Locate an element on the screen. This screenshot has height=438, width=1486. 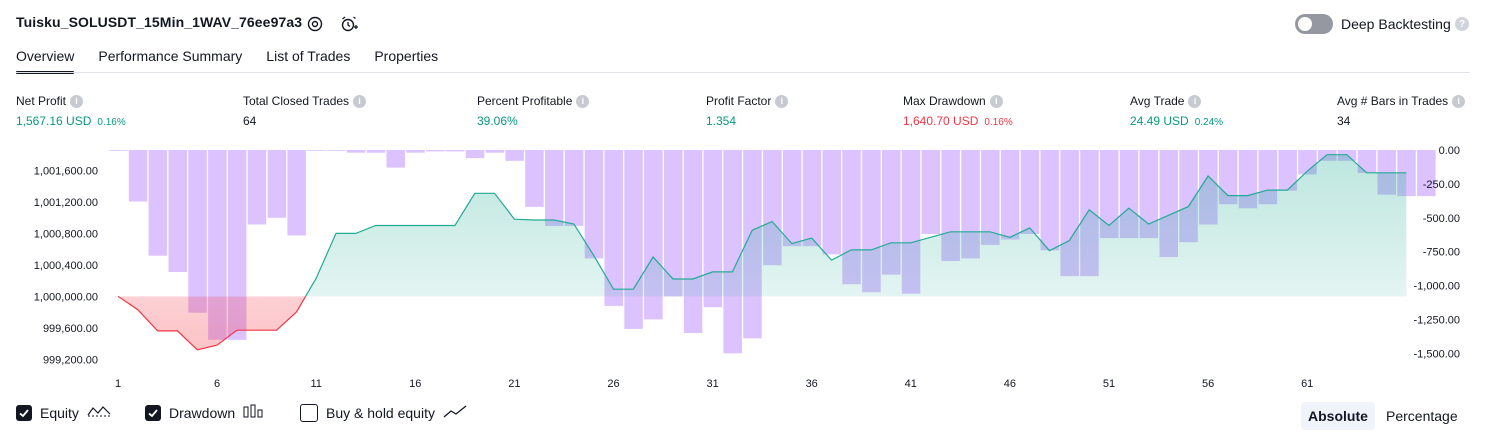
legend-buy-hold: Buy & hold equity is located at coordinates (383, 413).